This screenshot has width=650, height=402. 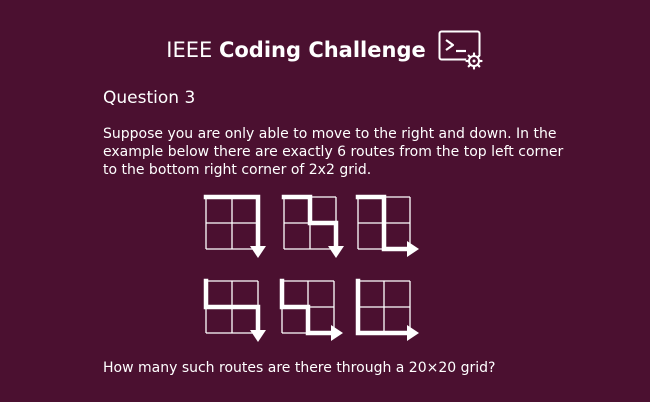 I want to click on header: IEEE Coding Challenge, so click(x=325, y=50).